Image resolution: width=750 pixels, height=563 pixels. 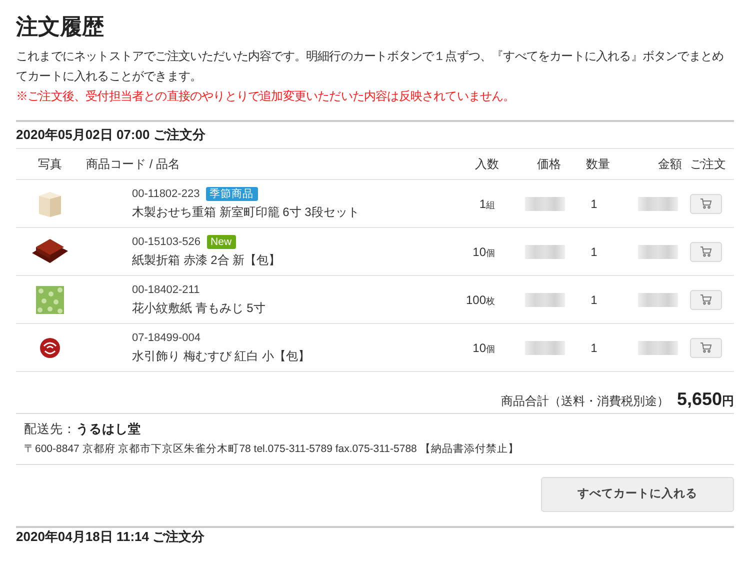 What do you see at coordinates (166, 338) in the screenshot?
I see `product-code: 07-18499-004` at bounding box center [166, 338].